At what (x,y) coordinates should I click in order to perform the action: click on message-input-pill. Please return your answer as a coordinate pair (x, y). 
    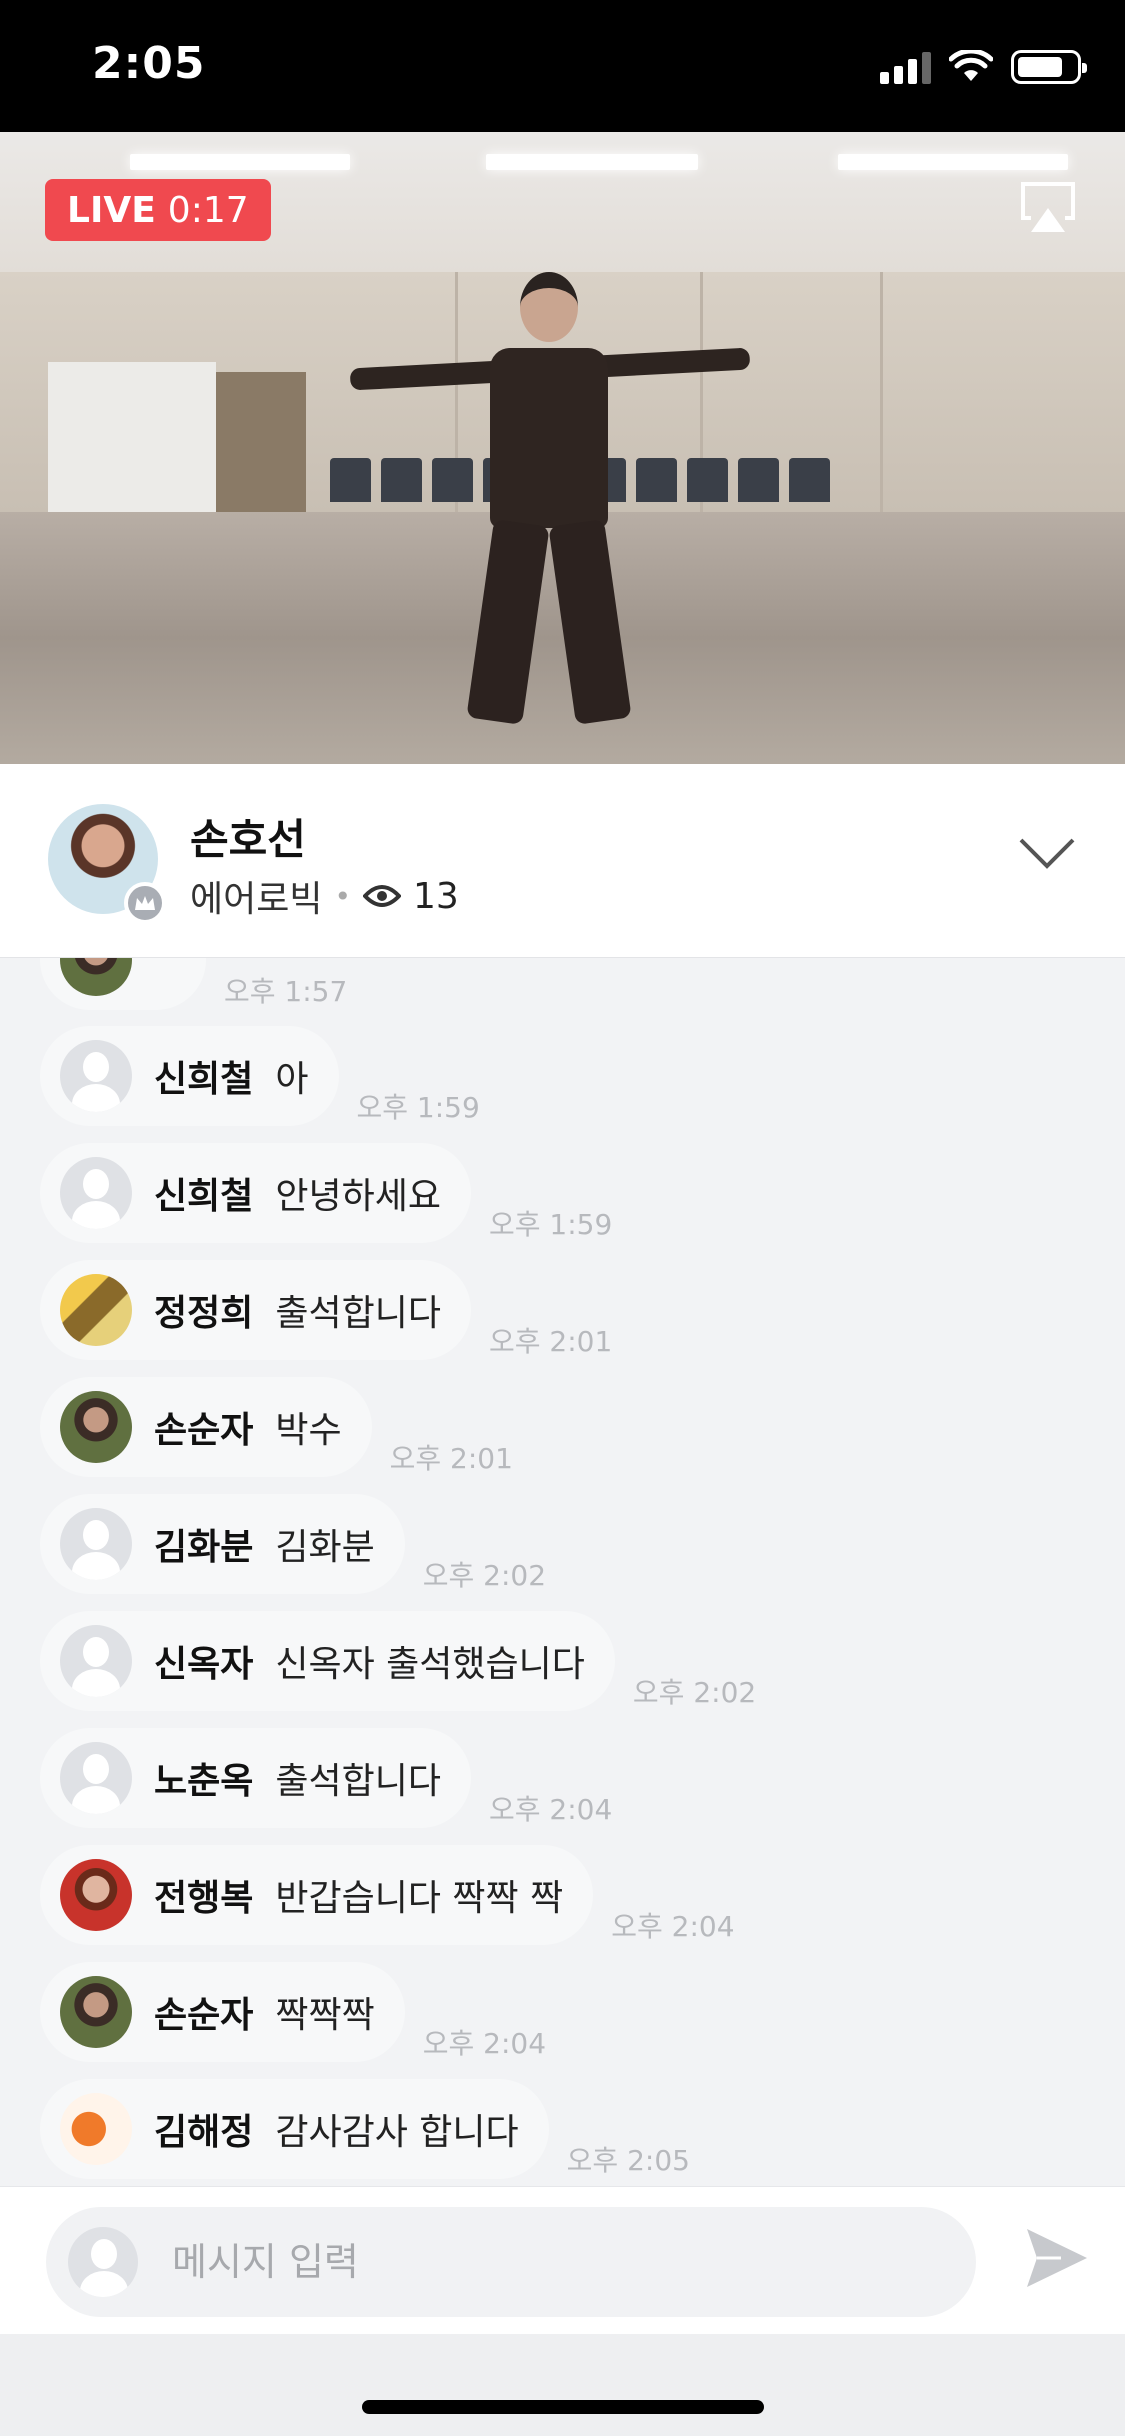
    Looking at the image, I should click on (511, 2262).